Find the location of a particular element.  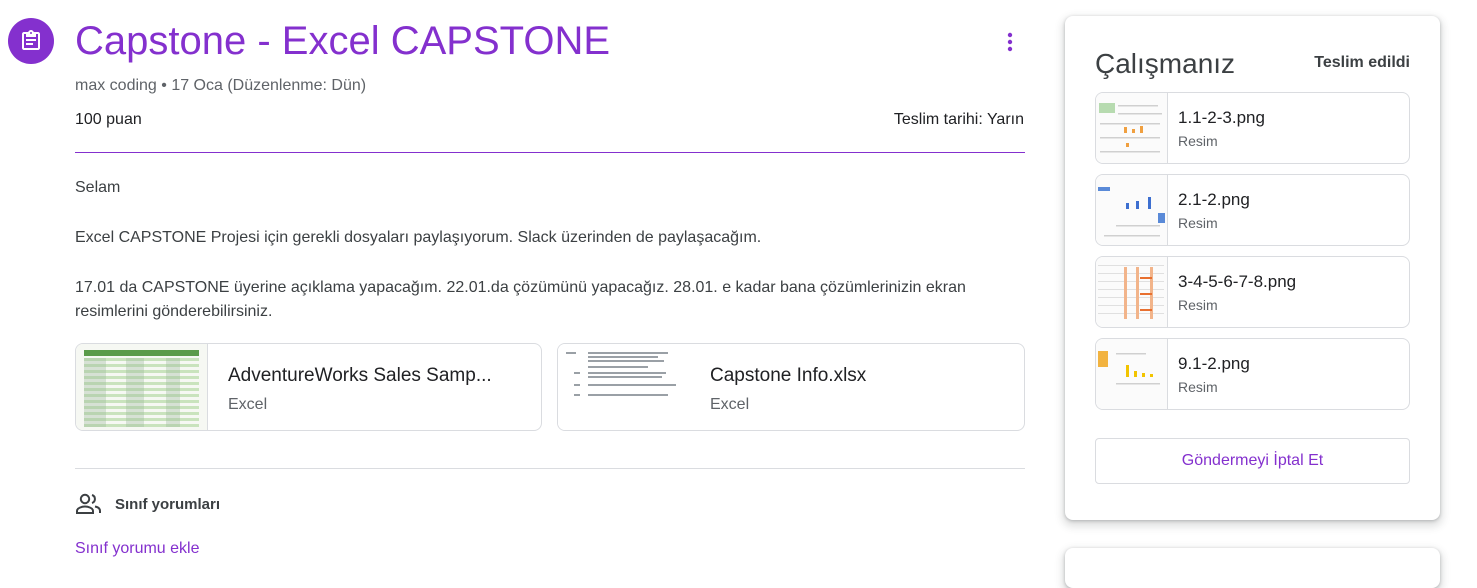

page-title: Capstone - Excel CAPSTONE is located at coordinates (343, 41).